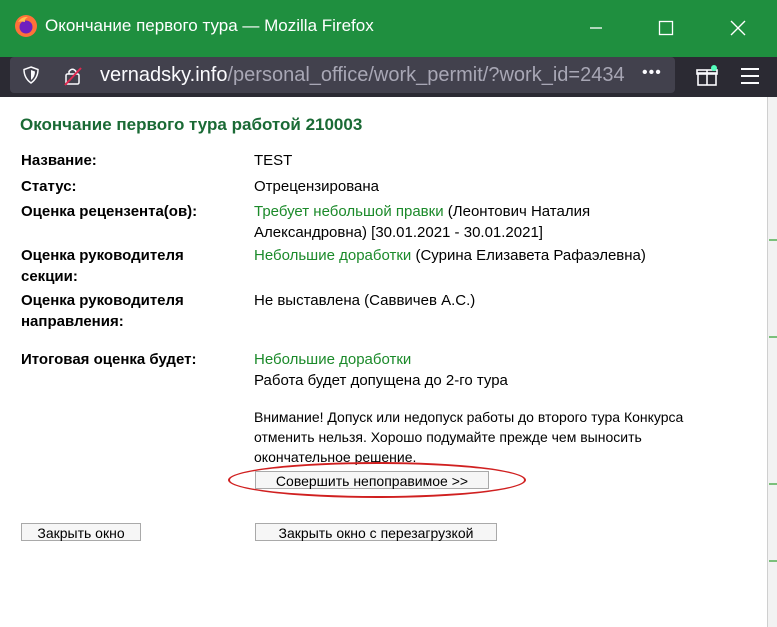 The image size is (777, 627). What do you see at coordinates (191, 124) in the screenshot?
I see `page-title: Окончание первого тура работой 210003` at bounding box center [191, 124].